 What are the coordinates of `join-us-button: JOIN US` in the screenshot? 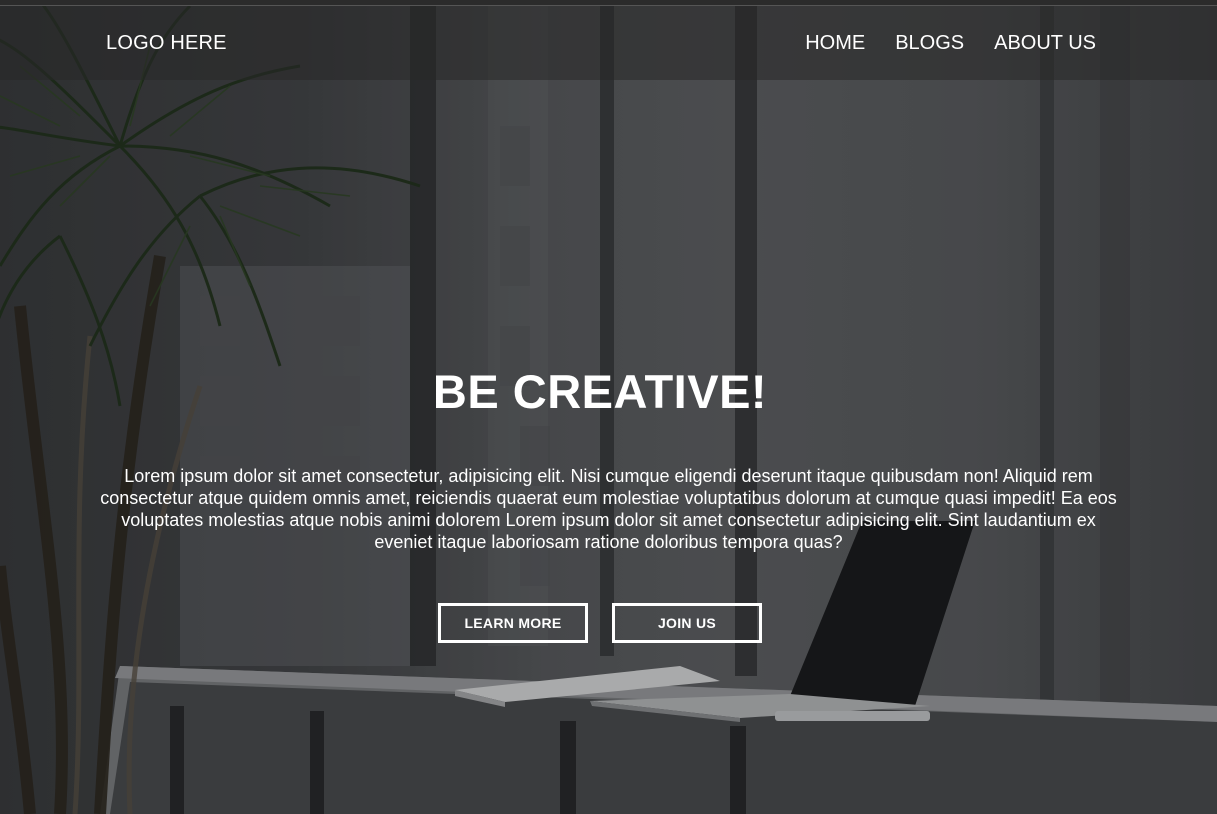 It's located at (687, 623).